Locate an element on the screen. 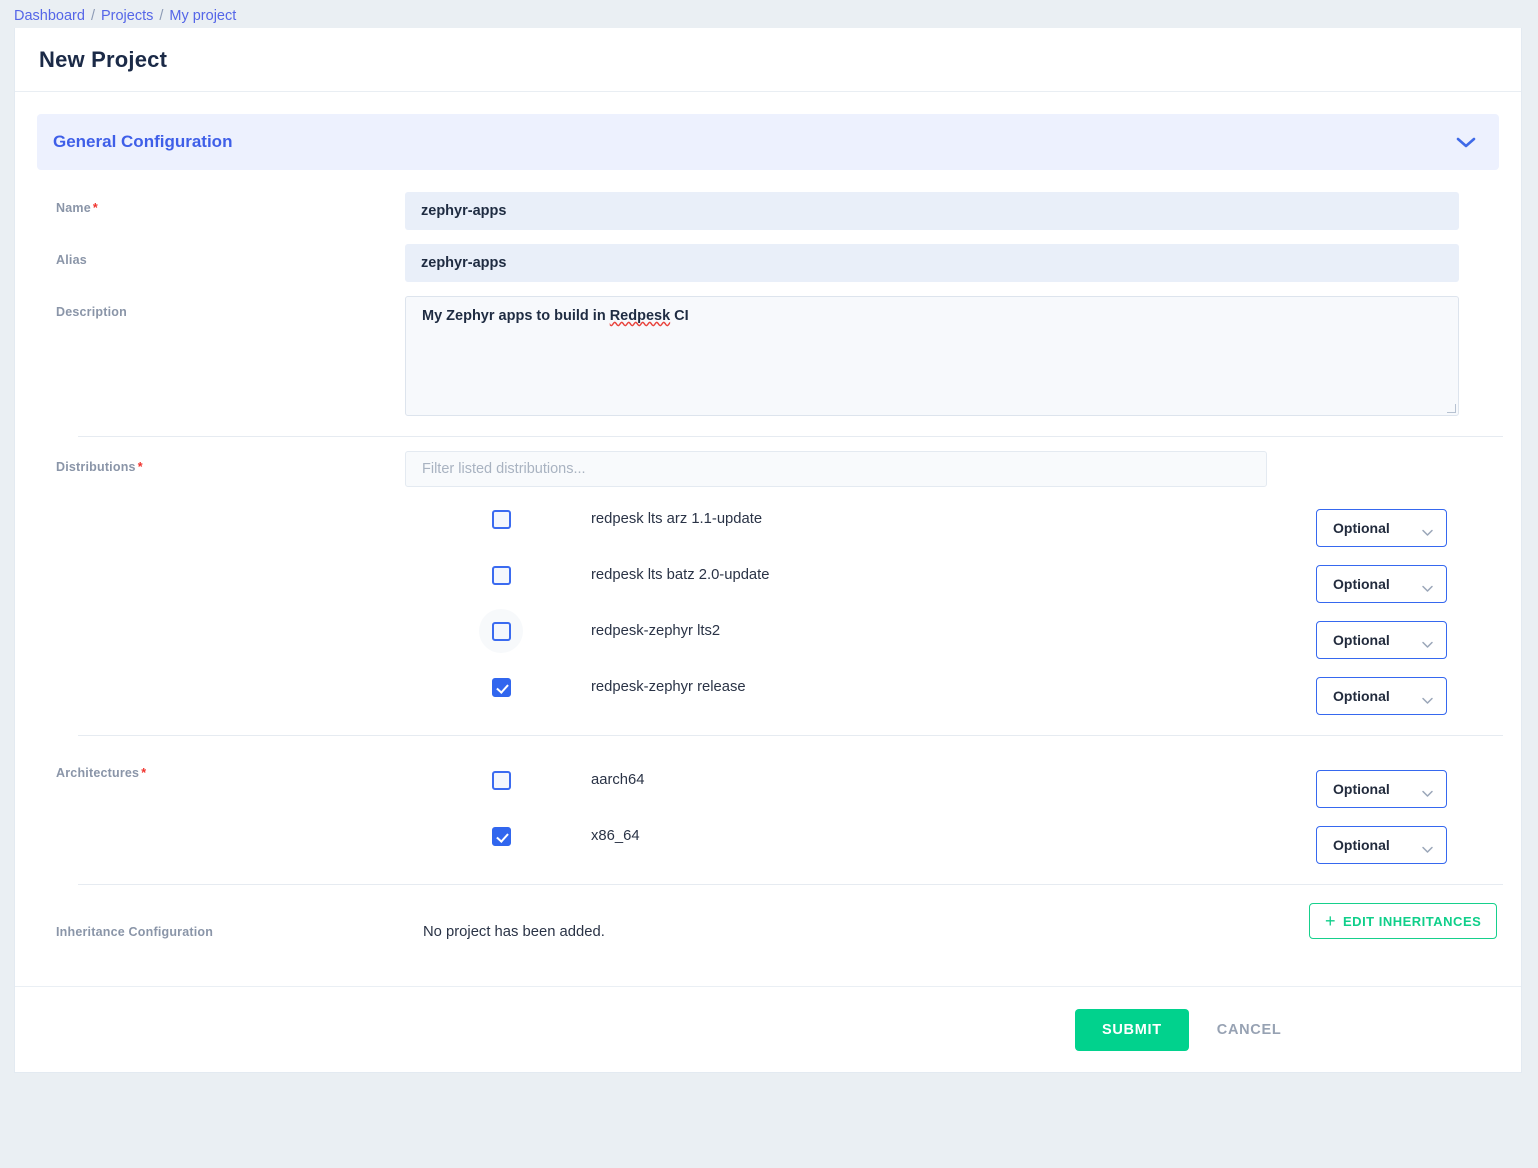  list-item: redpesk lts arz 1.1-update Optional is located at coordinates (768, 519).